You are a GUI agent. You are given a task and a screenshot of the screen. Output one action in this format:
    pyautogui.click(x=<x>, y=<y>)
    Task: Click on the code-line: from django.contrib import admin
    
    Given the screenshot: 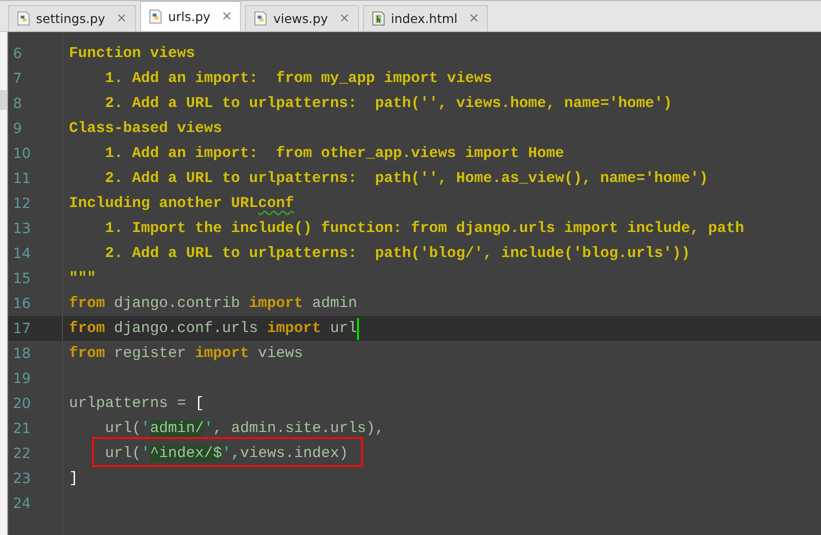 What is the action you would take?
    pyautogui.click(x=213, y=303)
    